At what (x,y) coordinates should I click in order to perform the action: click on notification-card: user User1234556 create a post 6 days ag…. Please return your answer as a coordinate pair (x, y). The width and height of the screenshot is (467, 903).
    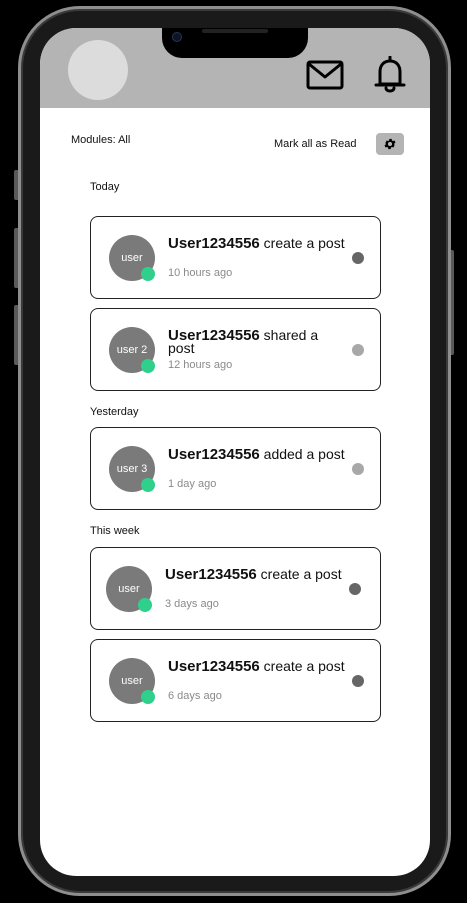
    Looking at the image, I should click on (235, 680).